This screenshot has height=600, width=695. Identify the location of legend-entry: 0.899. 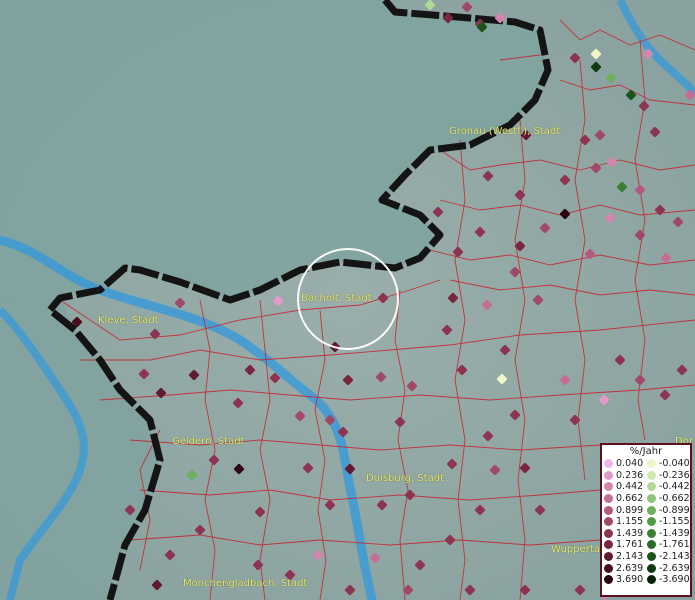
(625, 510).